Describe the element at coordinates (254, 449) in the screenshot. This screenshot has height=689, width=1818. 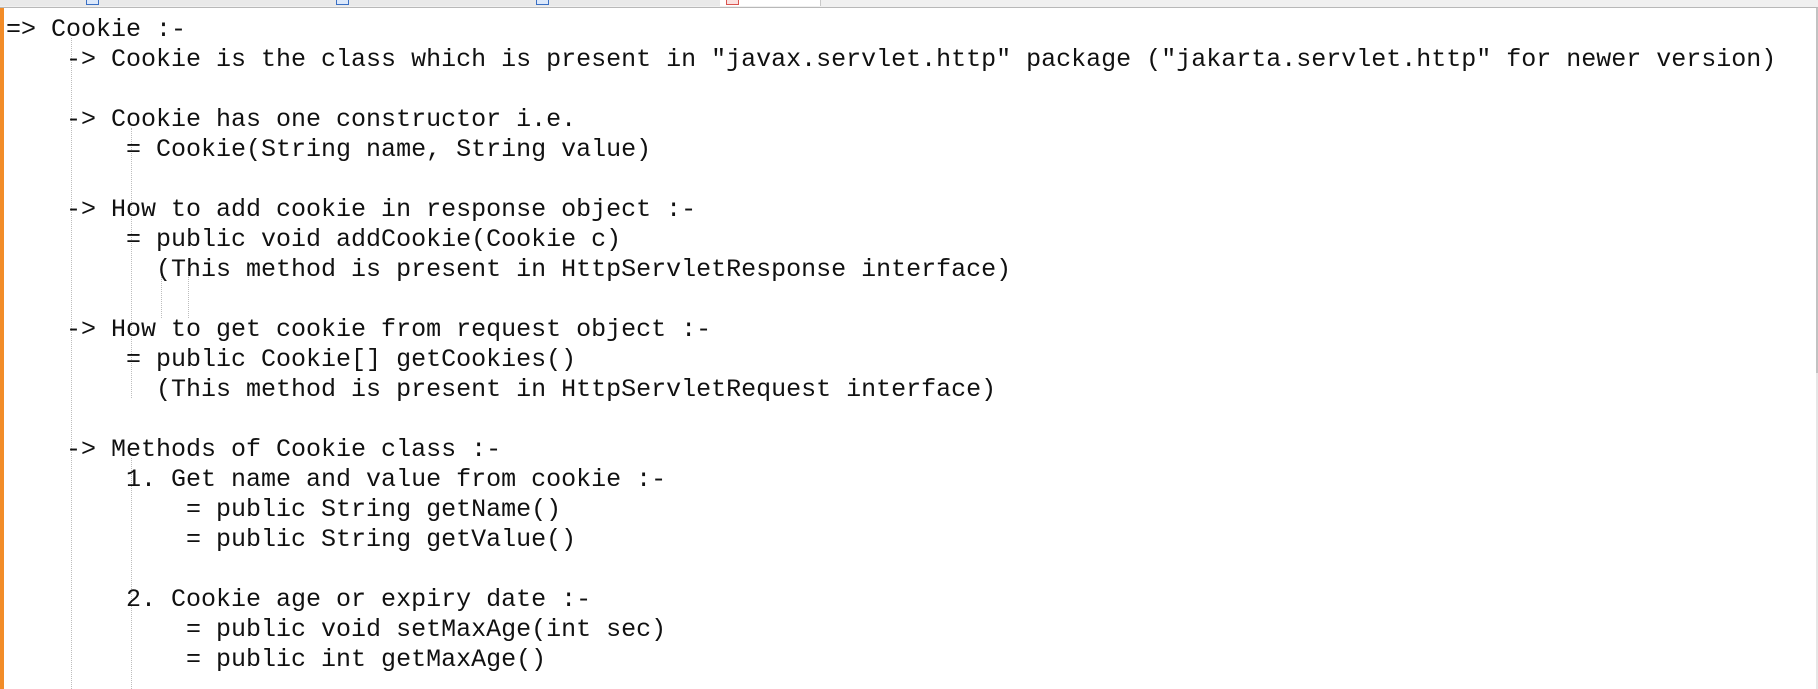
I see `code-line: -> Methods of Cookie class :-` at that location.